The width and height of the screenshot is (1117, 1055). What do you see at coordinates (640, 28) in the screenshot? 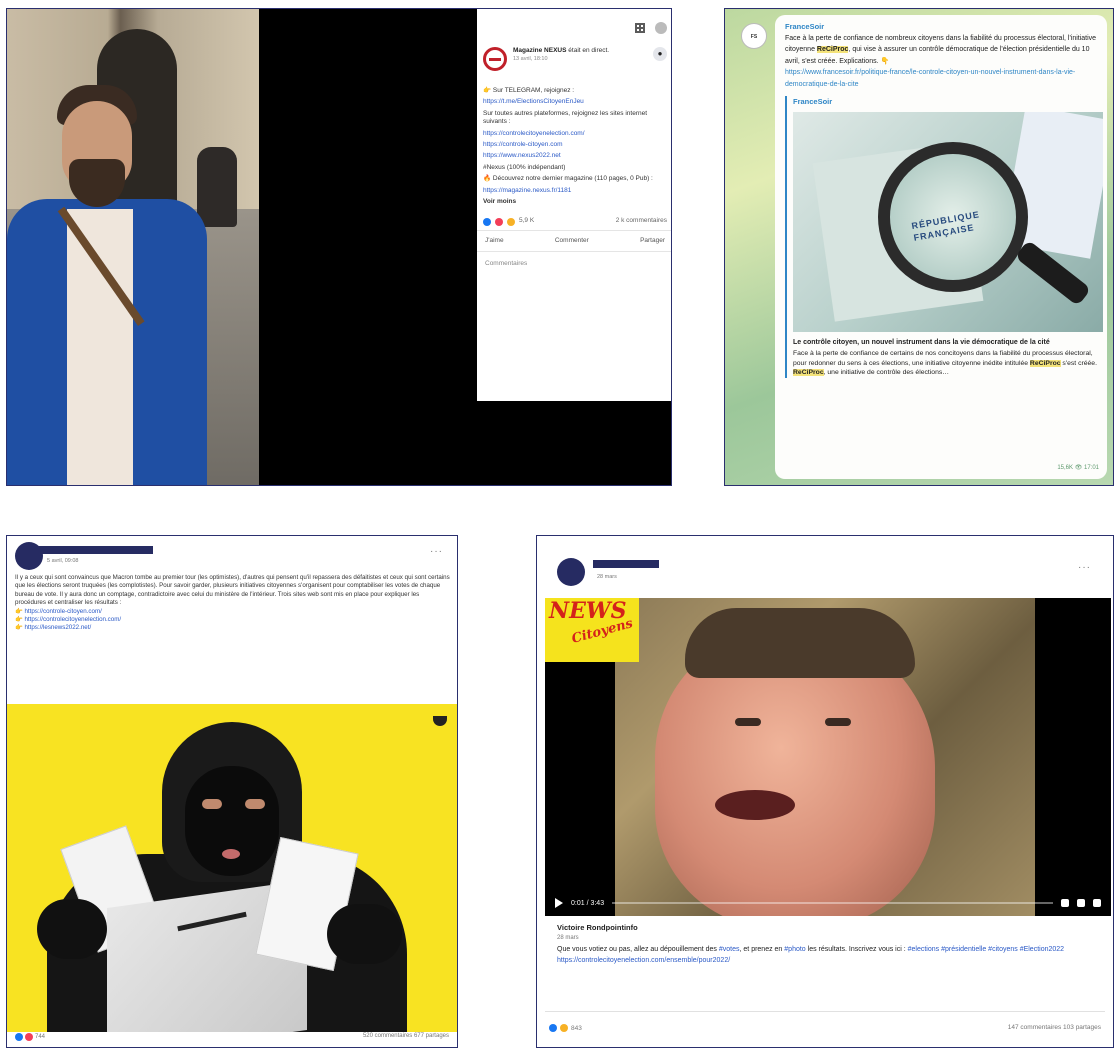
I see `menu-grid-icon` at bounding box center [640, 28].